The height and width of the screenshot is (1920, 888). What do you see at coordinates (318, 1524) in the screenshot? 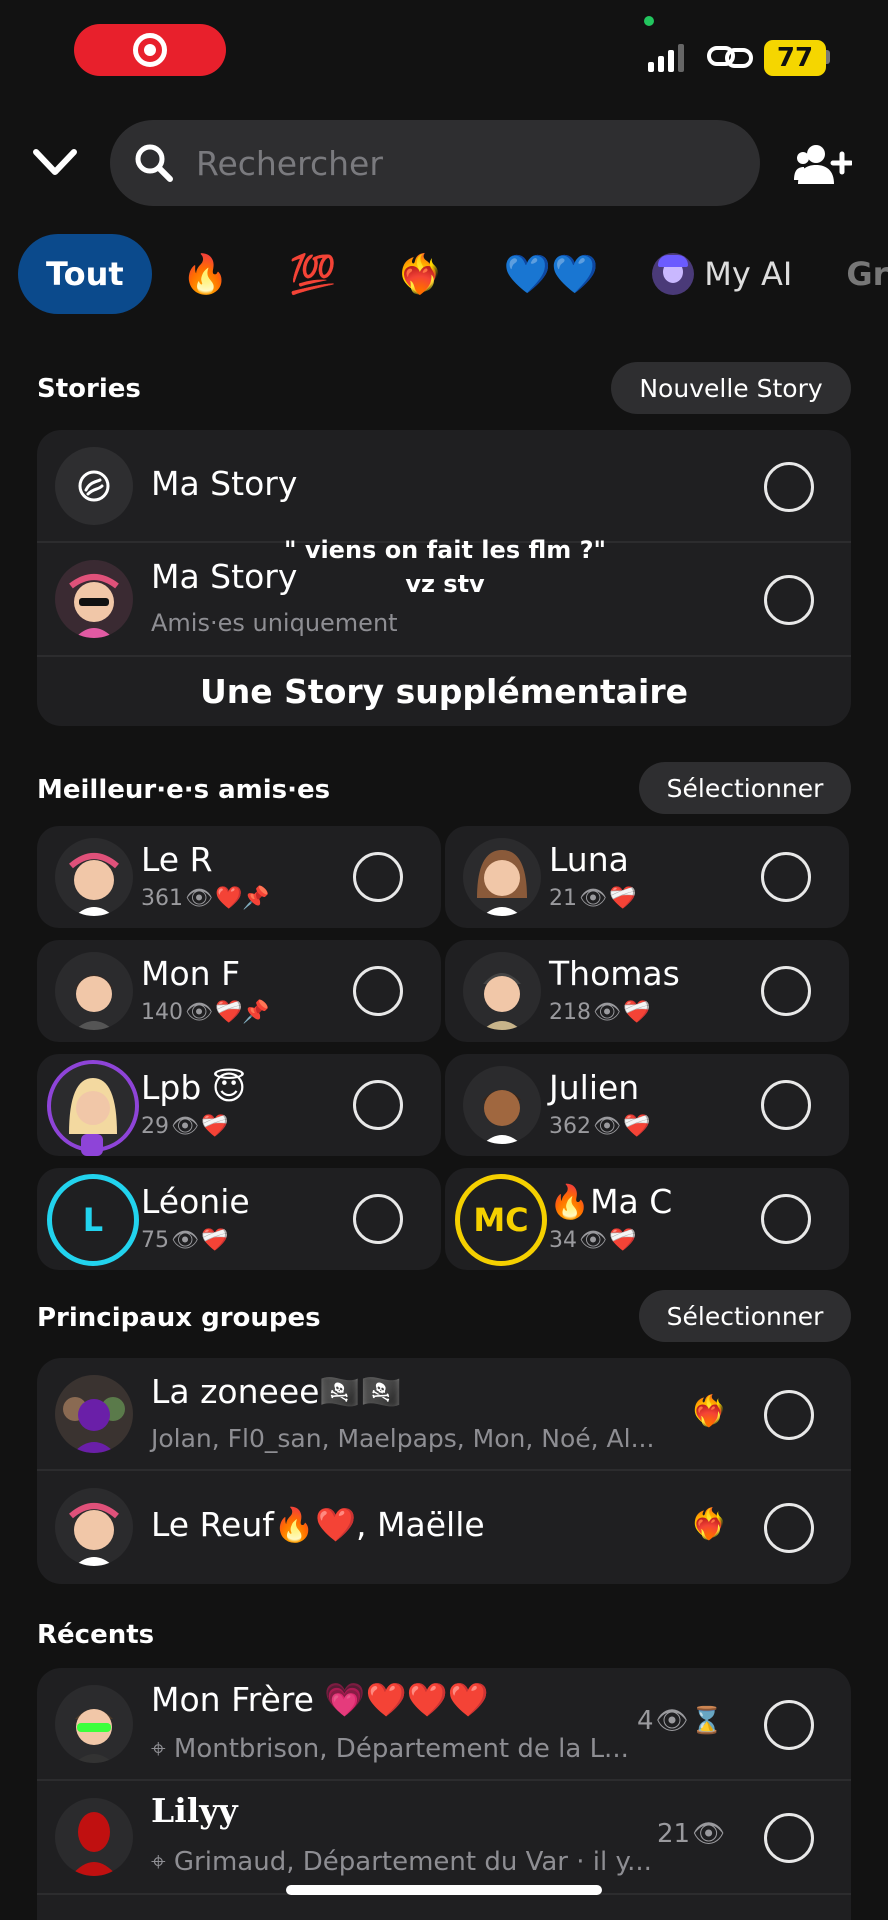
I see `group-name: Le Reuf🔥❤️, Maëlle` at bounding box center [318, 1524].